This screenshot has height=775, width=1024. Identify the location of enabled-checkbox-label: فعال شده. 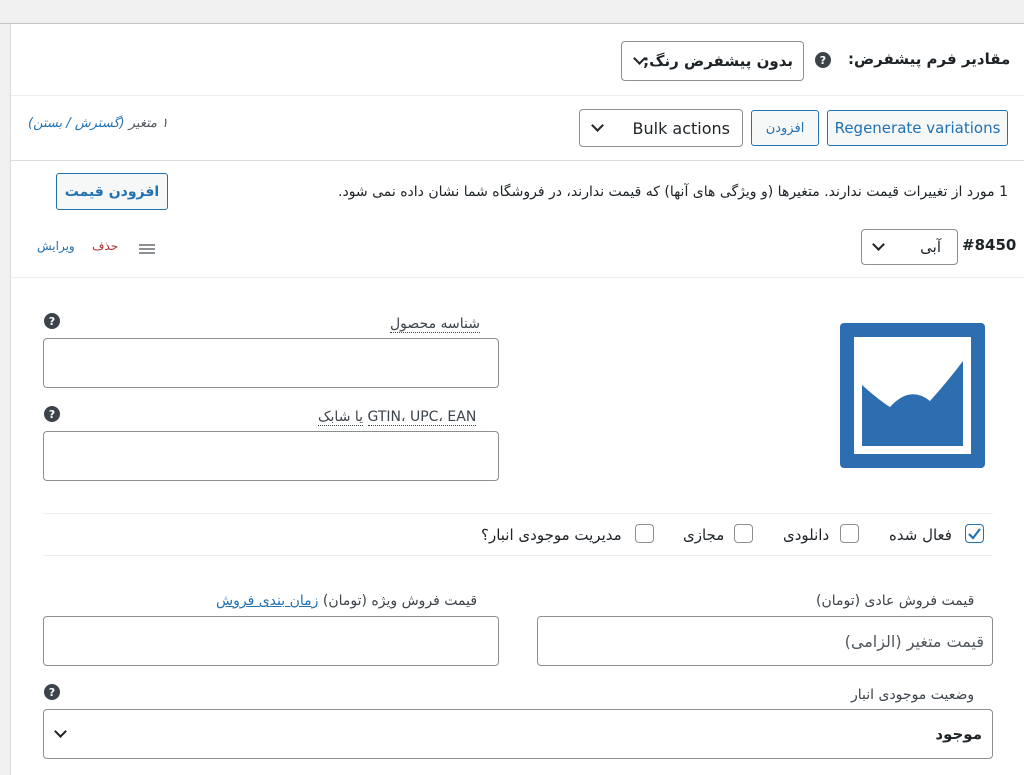
(920, 535).